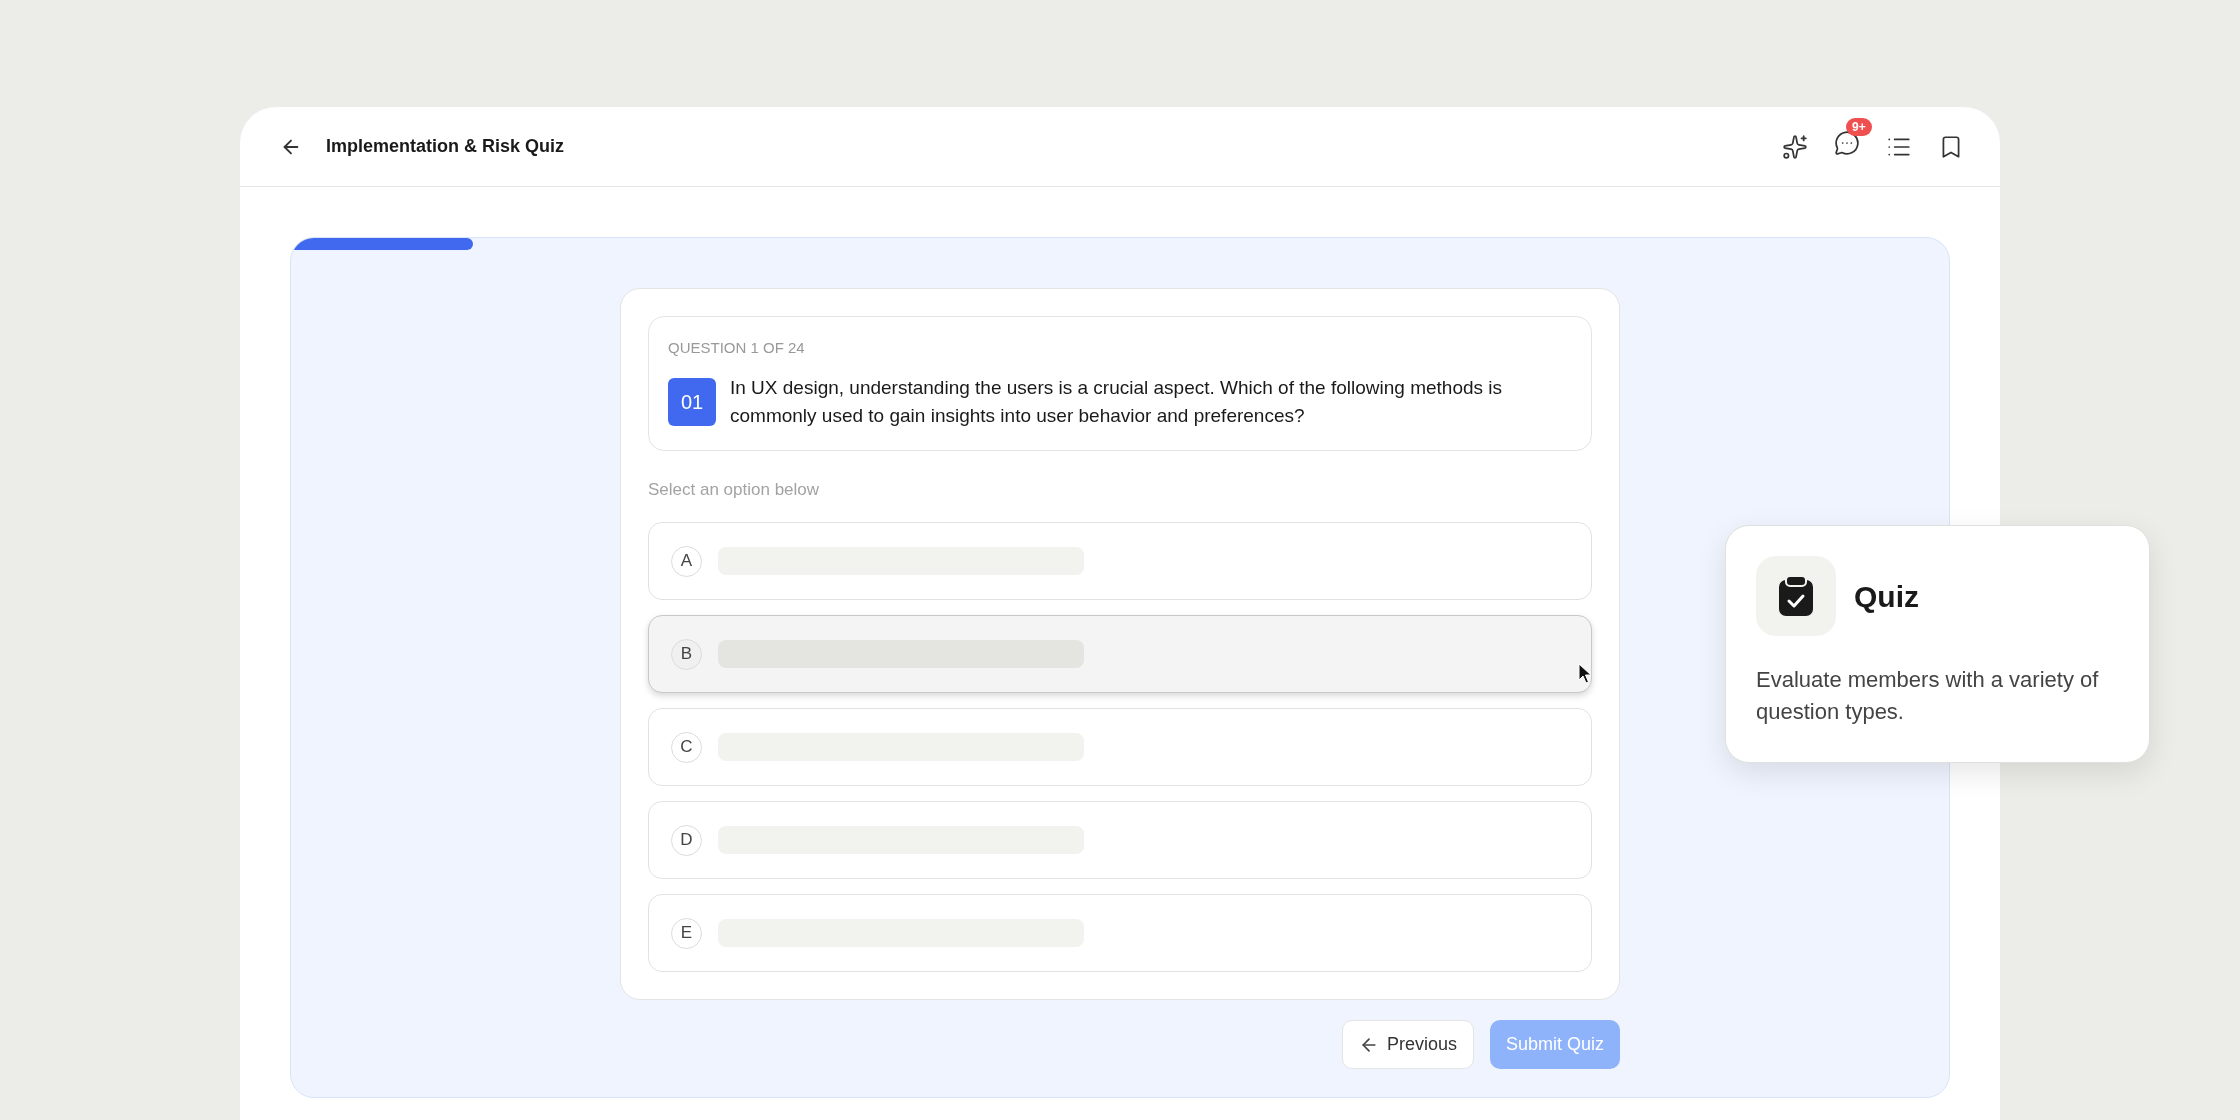 The width and height of the screenshot is (2240, 1120). I want to click on answer-option: E, so click(1120, 933).